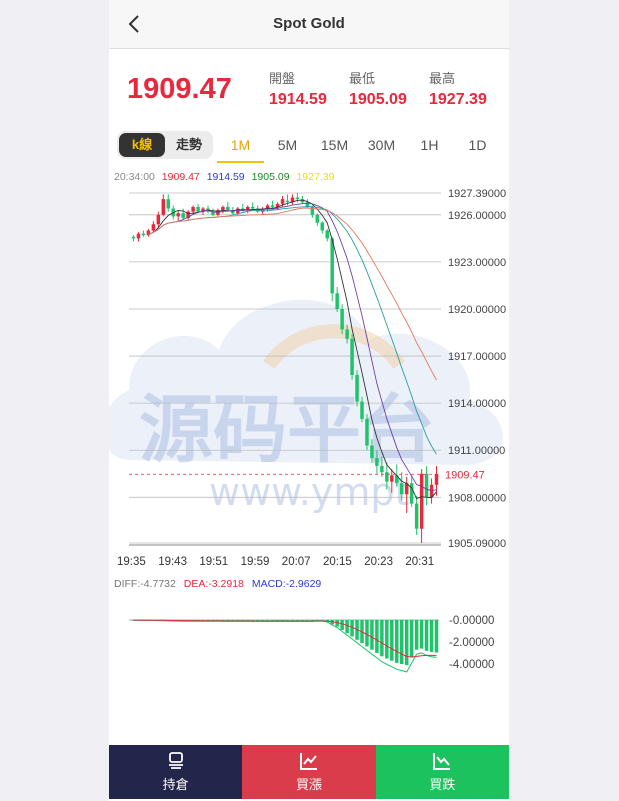 The height and width of the screenshot is (801, 619). I want to click on macd-tick-label: -4.00000, so click(471, 665).